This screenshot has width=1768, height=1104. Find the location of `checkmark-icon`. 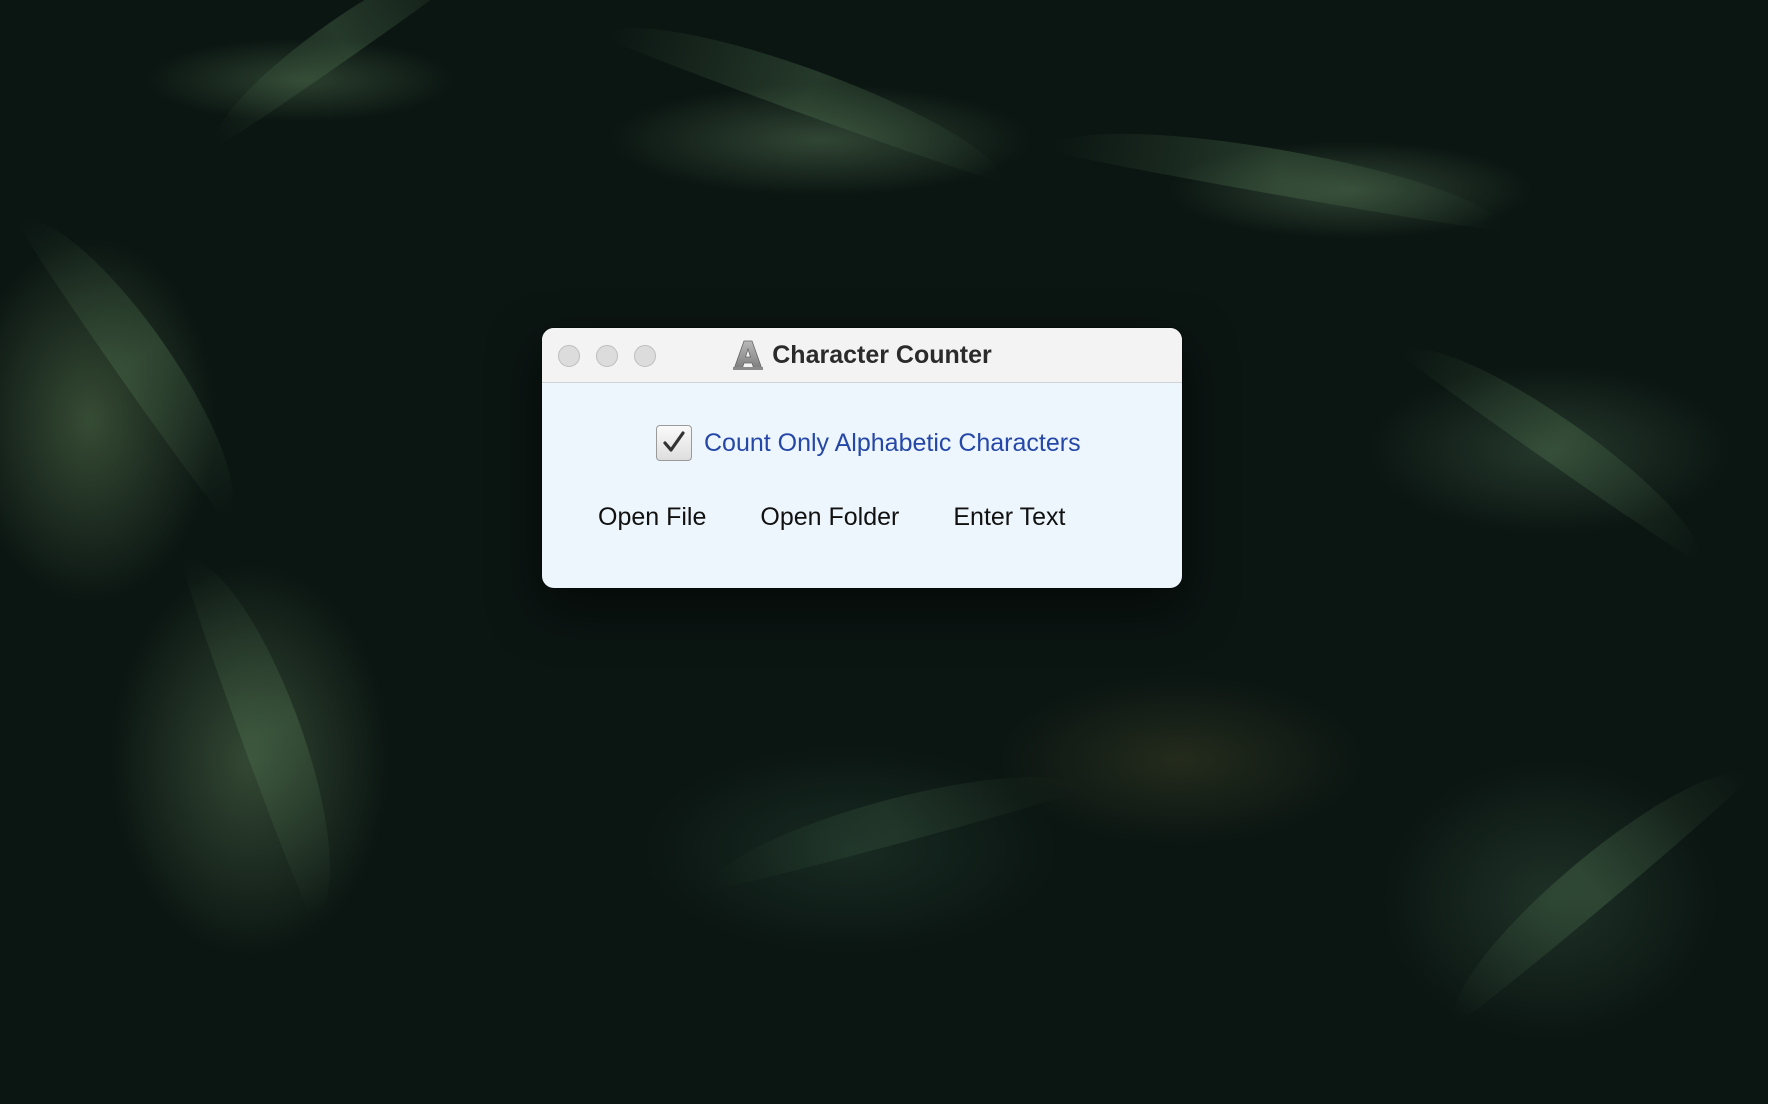

checkmark-icon is located at coordinates (674, 441).